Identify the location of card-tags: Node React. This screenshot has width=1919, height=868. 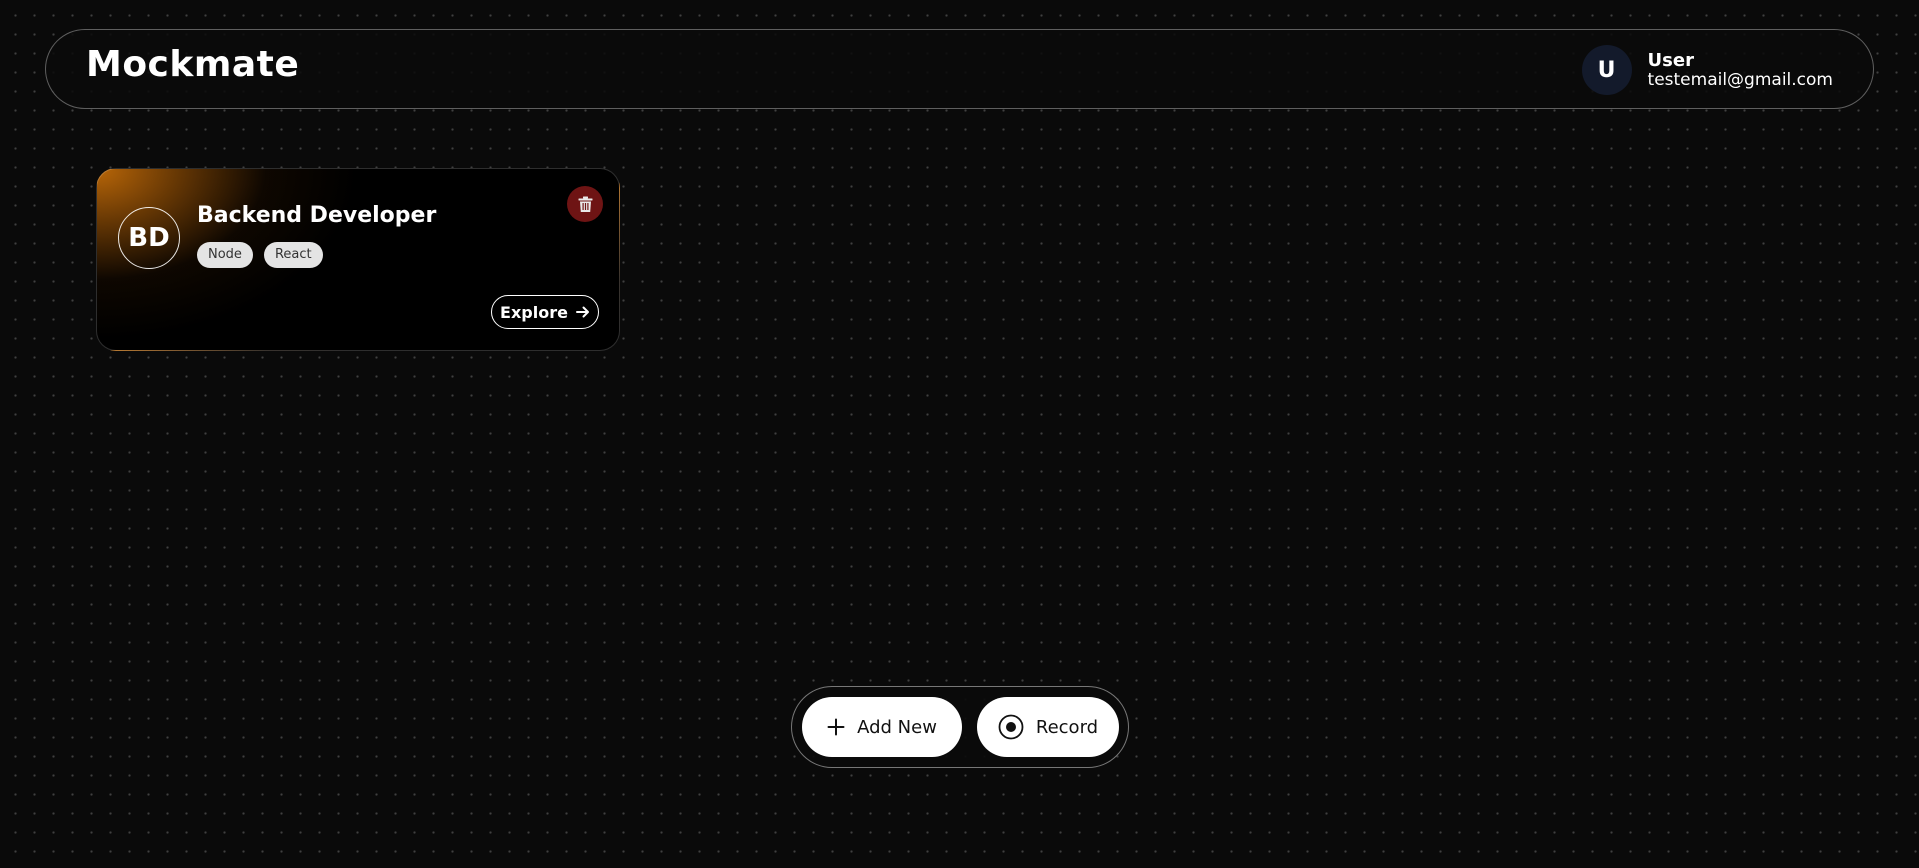
(265, 255).